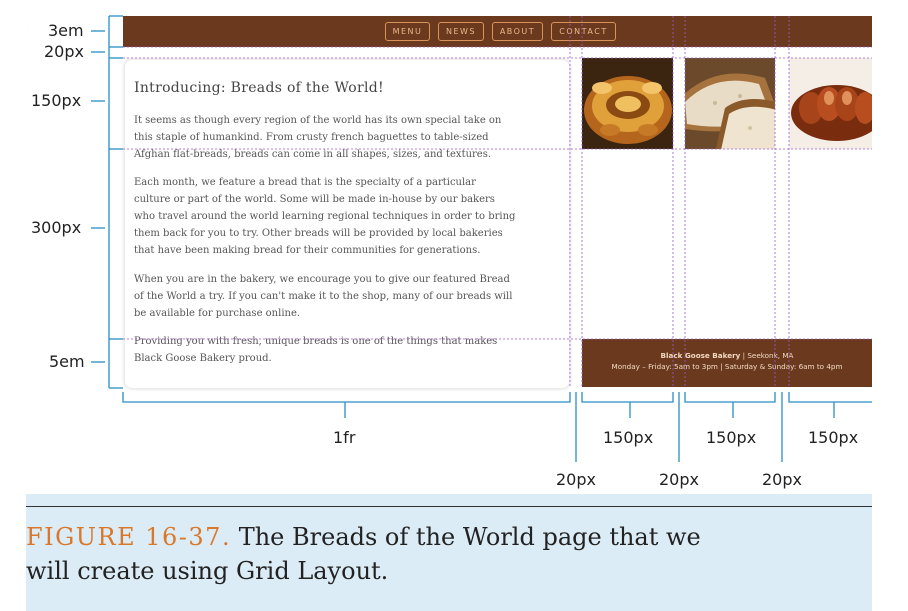 This screenshot has height=611, width=908. Describe the element at coordinates (129, 537) in the screenshot. I see `figure-number: FIGURE 16-37.` at that location.